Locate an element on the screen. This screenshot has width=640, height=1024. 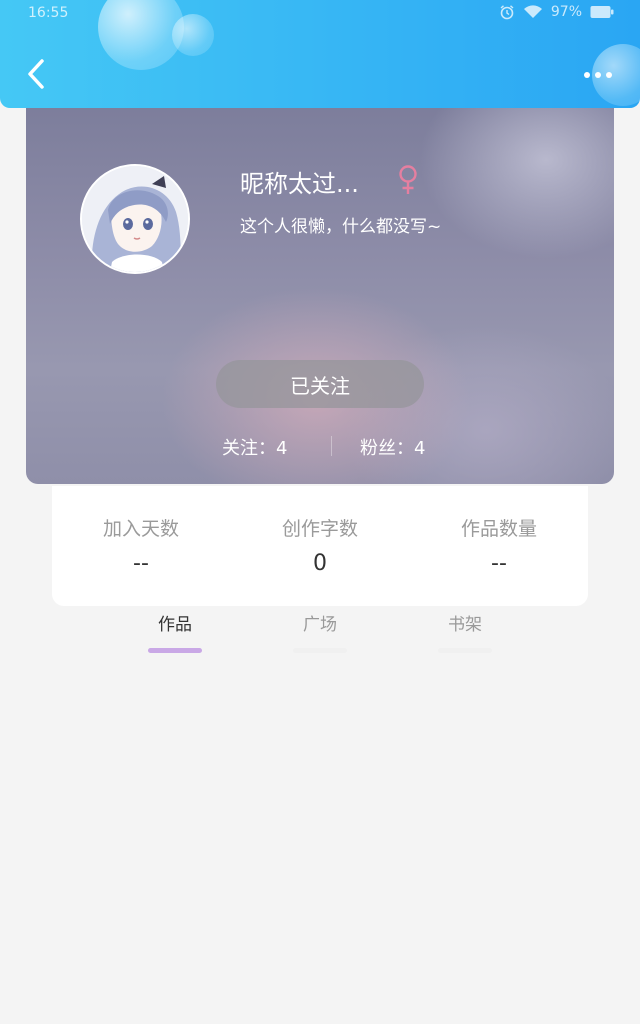
status-time: 16:55 is located at coordinates (48, 13).